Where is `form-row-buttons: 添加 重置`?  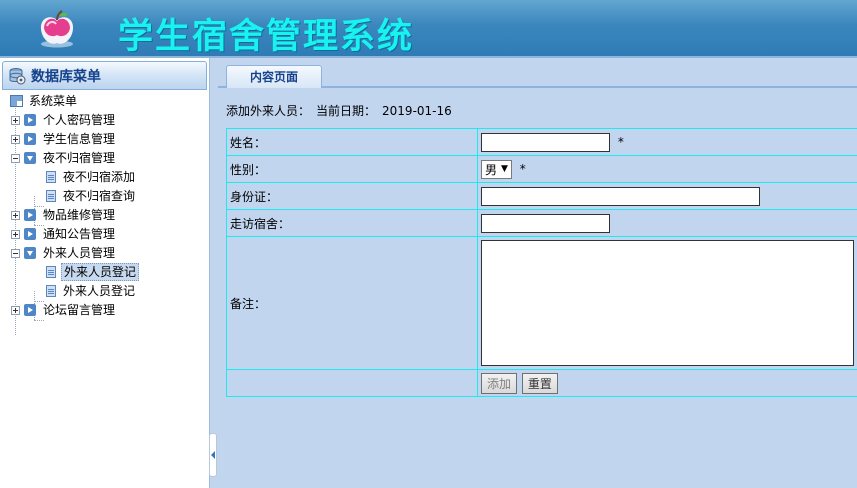 form-row-buttons: 添加 重置 is located at coordinates (541, 383).